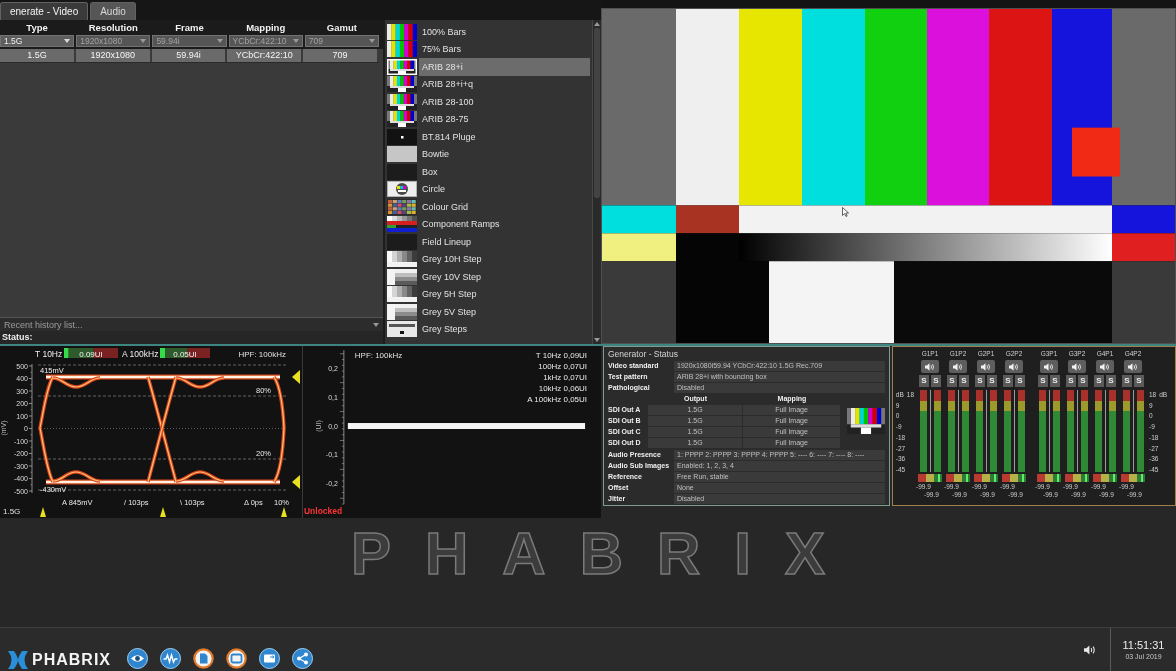  Describe the element at coordinates (402, 276) in the screenshot. I see `step-wedge-icon` at that location.